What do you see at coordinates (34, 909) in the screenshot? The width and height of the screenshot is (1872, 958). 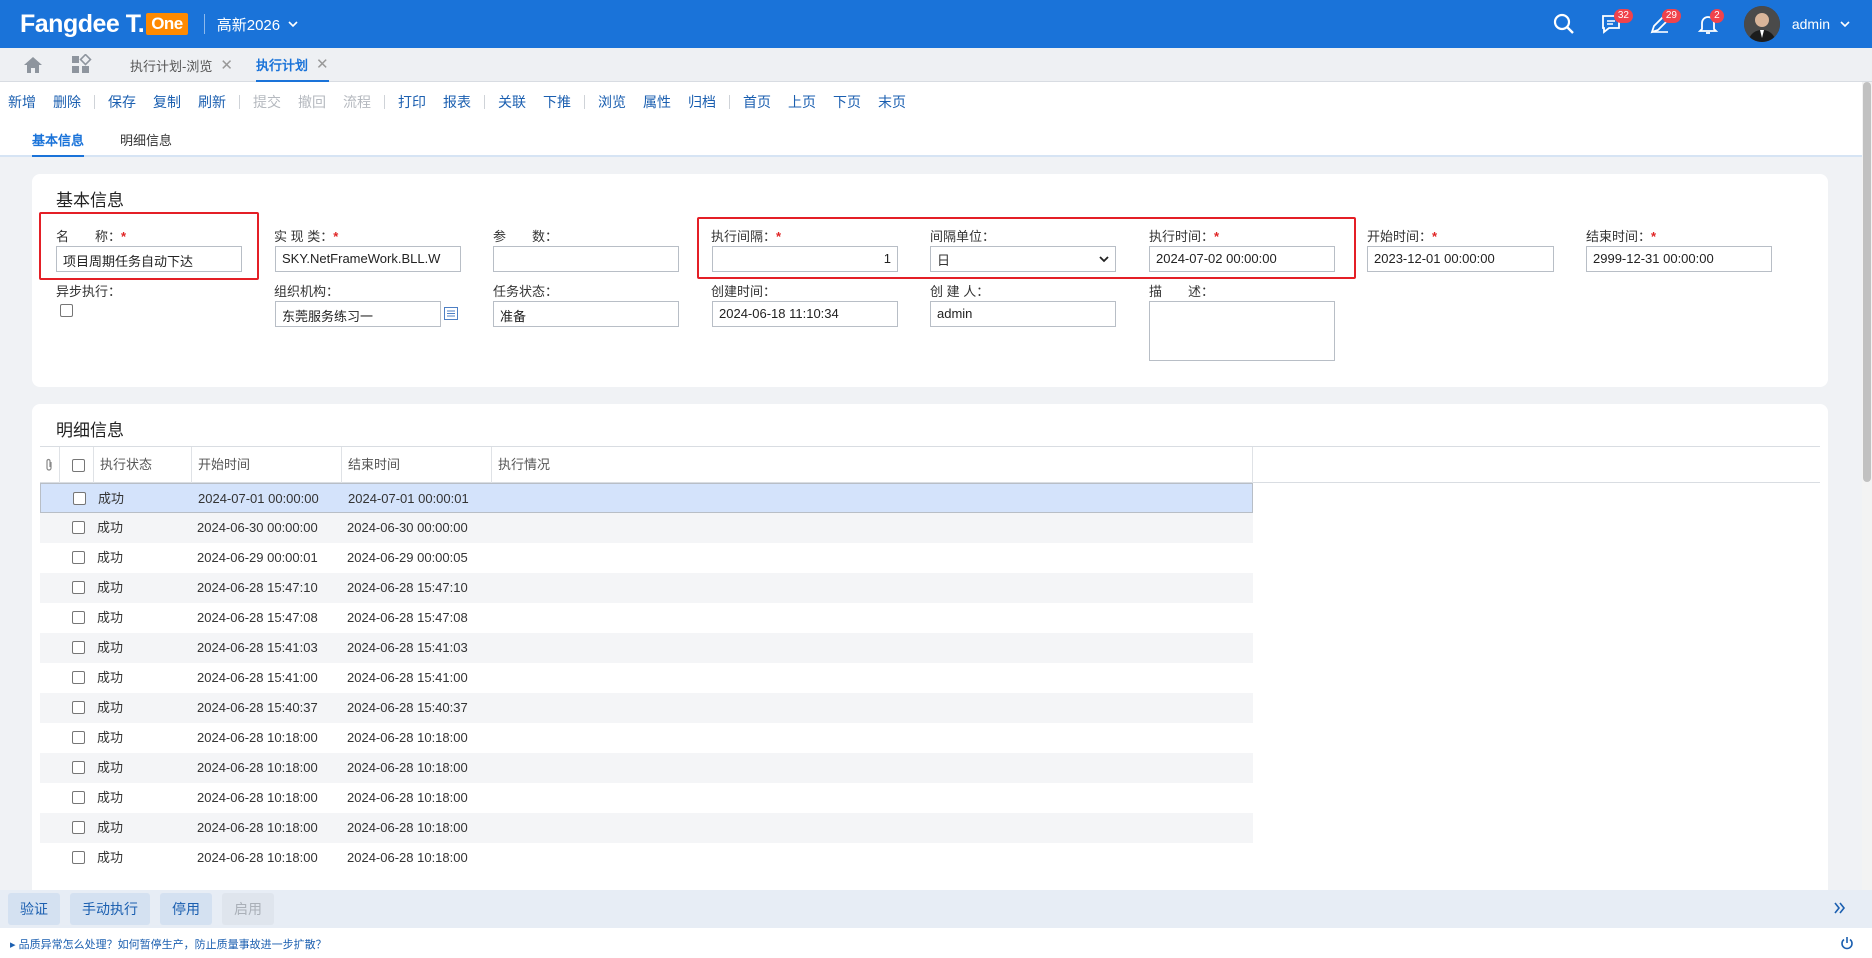 I see `verify-button: 验证` at bounding box center [34, 909].